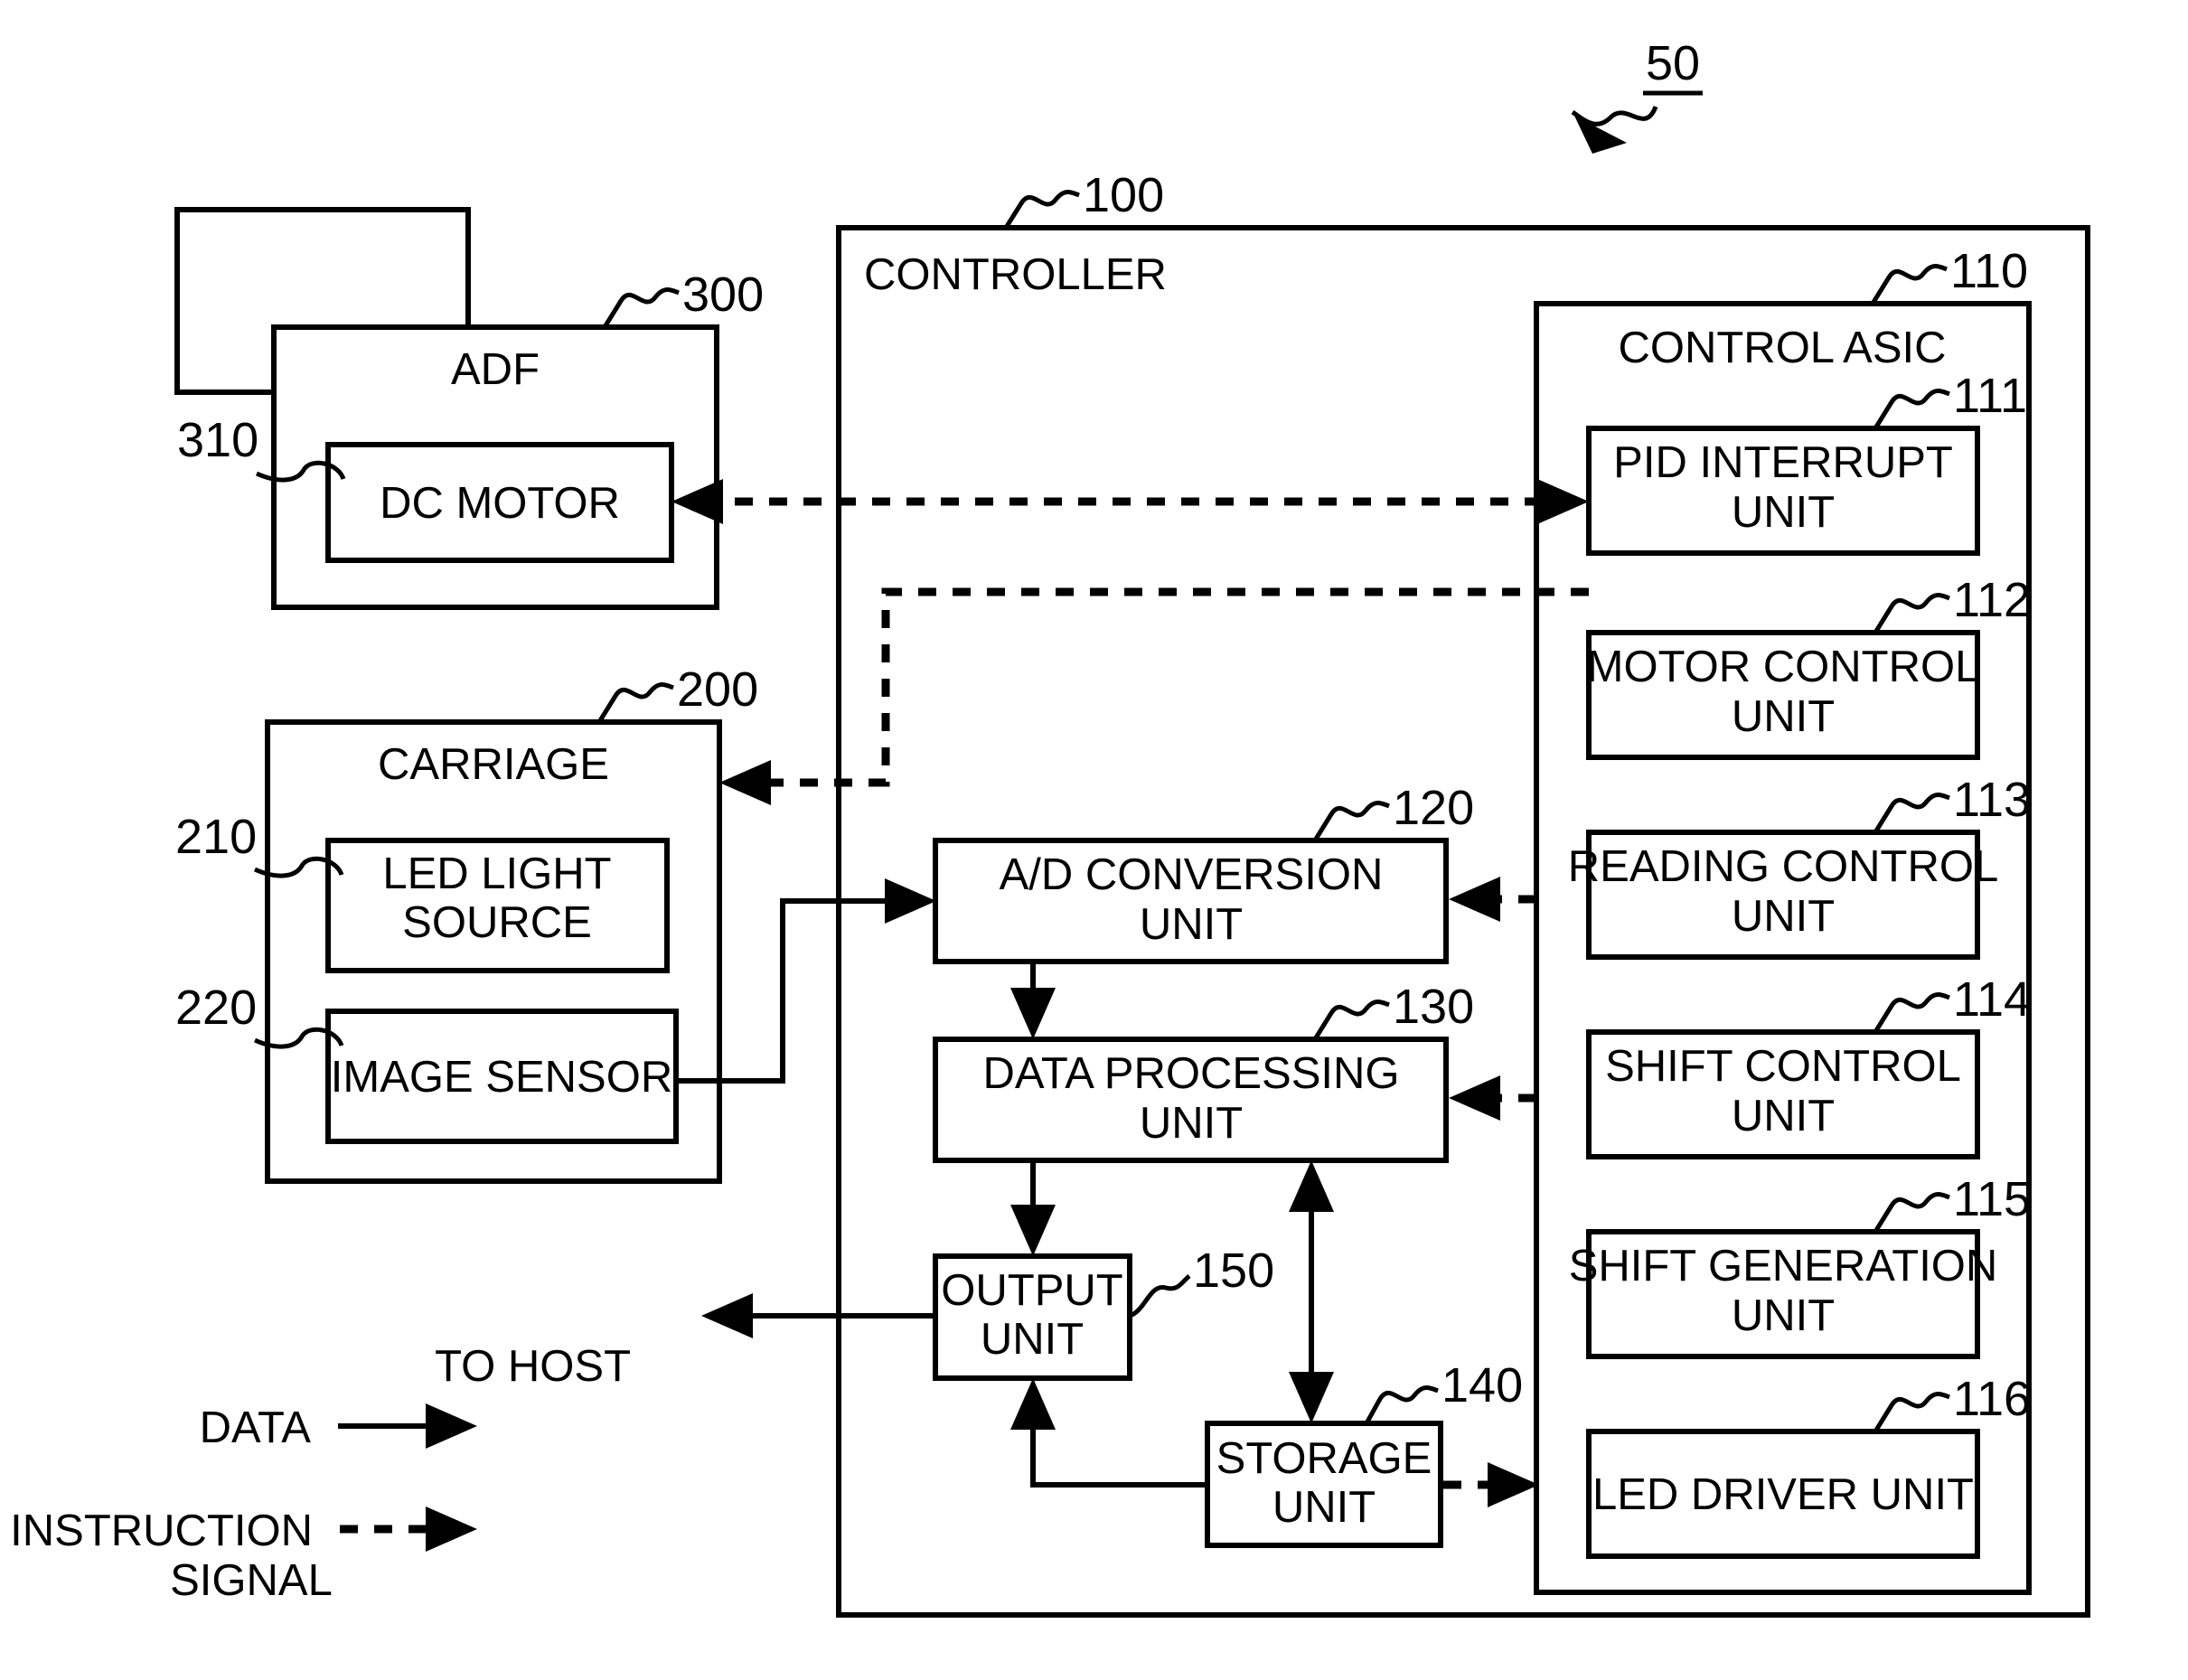  What do you see at coordinates (1992, 600) in the screenshot?
I see `ref-number-112: 112` at bounding box center [1992, 600].